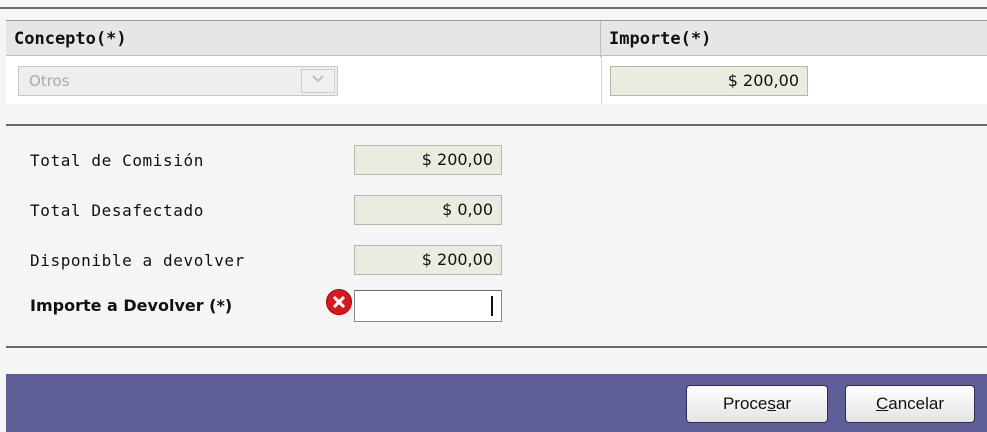  Describe the element at coordinates (178, 81) in the screenshot. I see `concepto-select: Otros` at that location.